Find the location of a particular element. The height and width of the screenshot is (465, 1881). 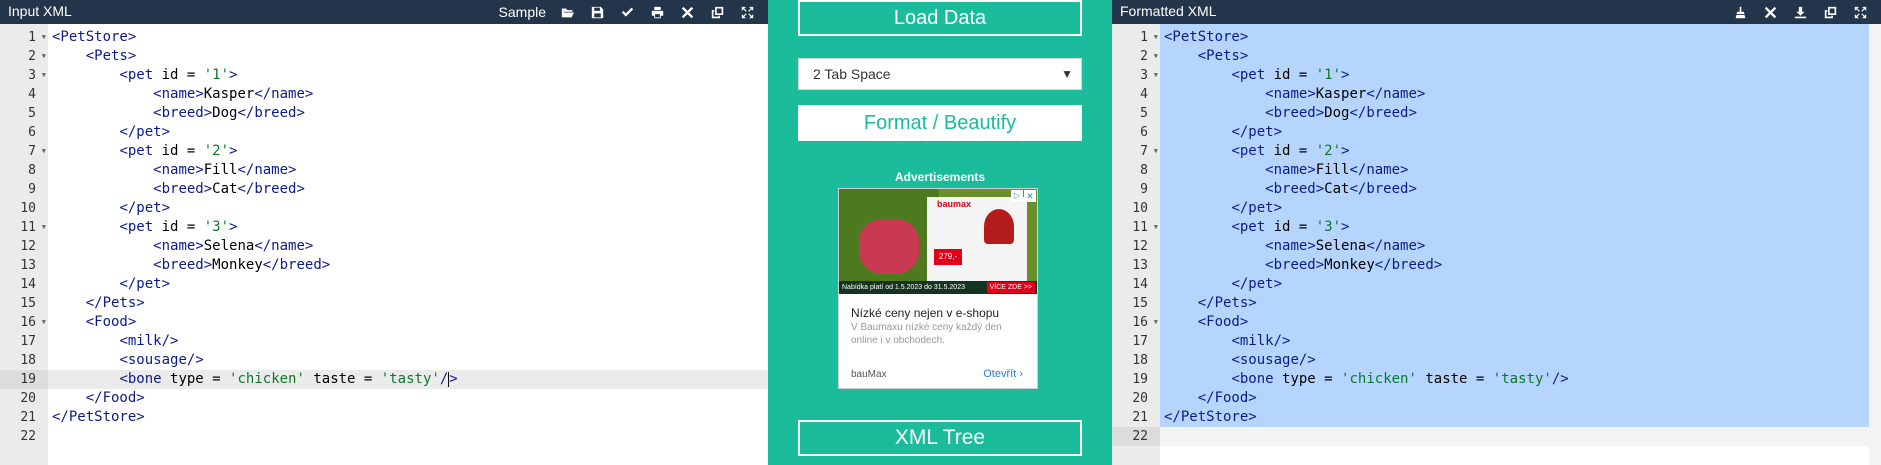

folder-open-icon is located at coordinates (567, 12).